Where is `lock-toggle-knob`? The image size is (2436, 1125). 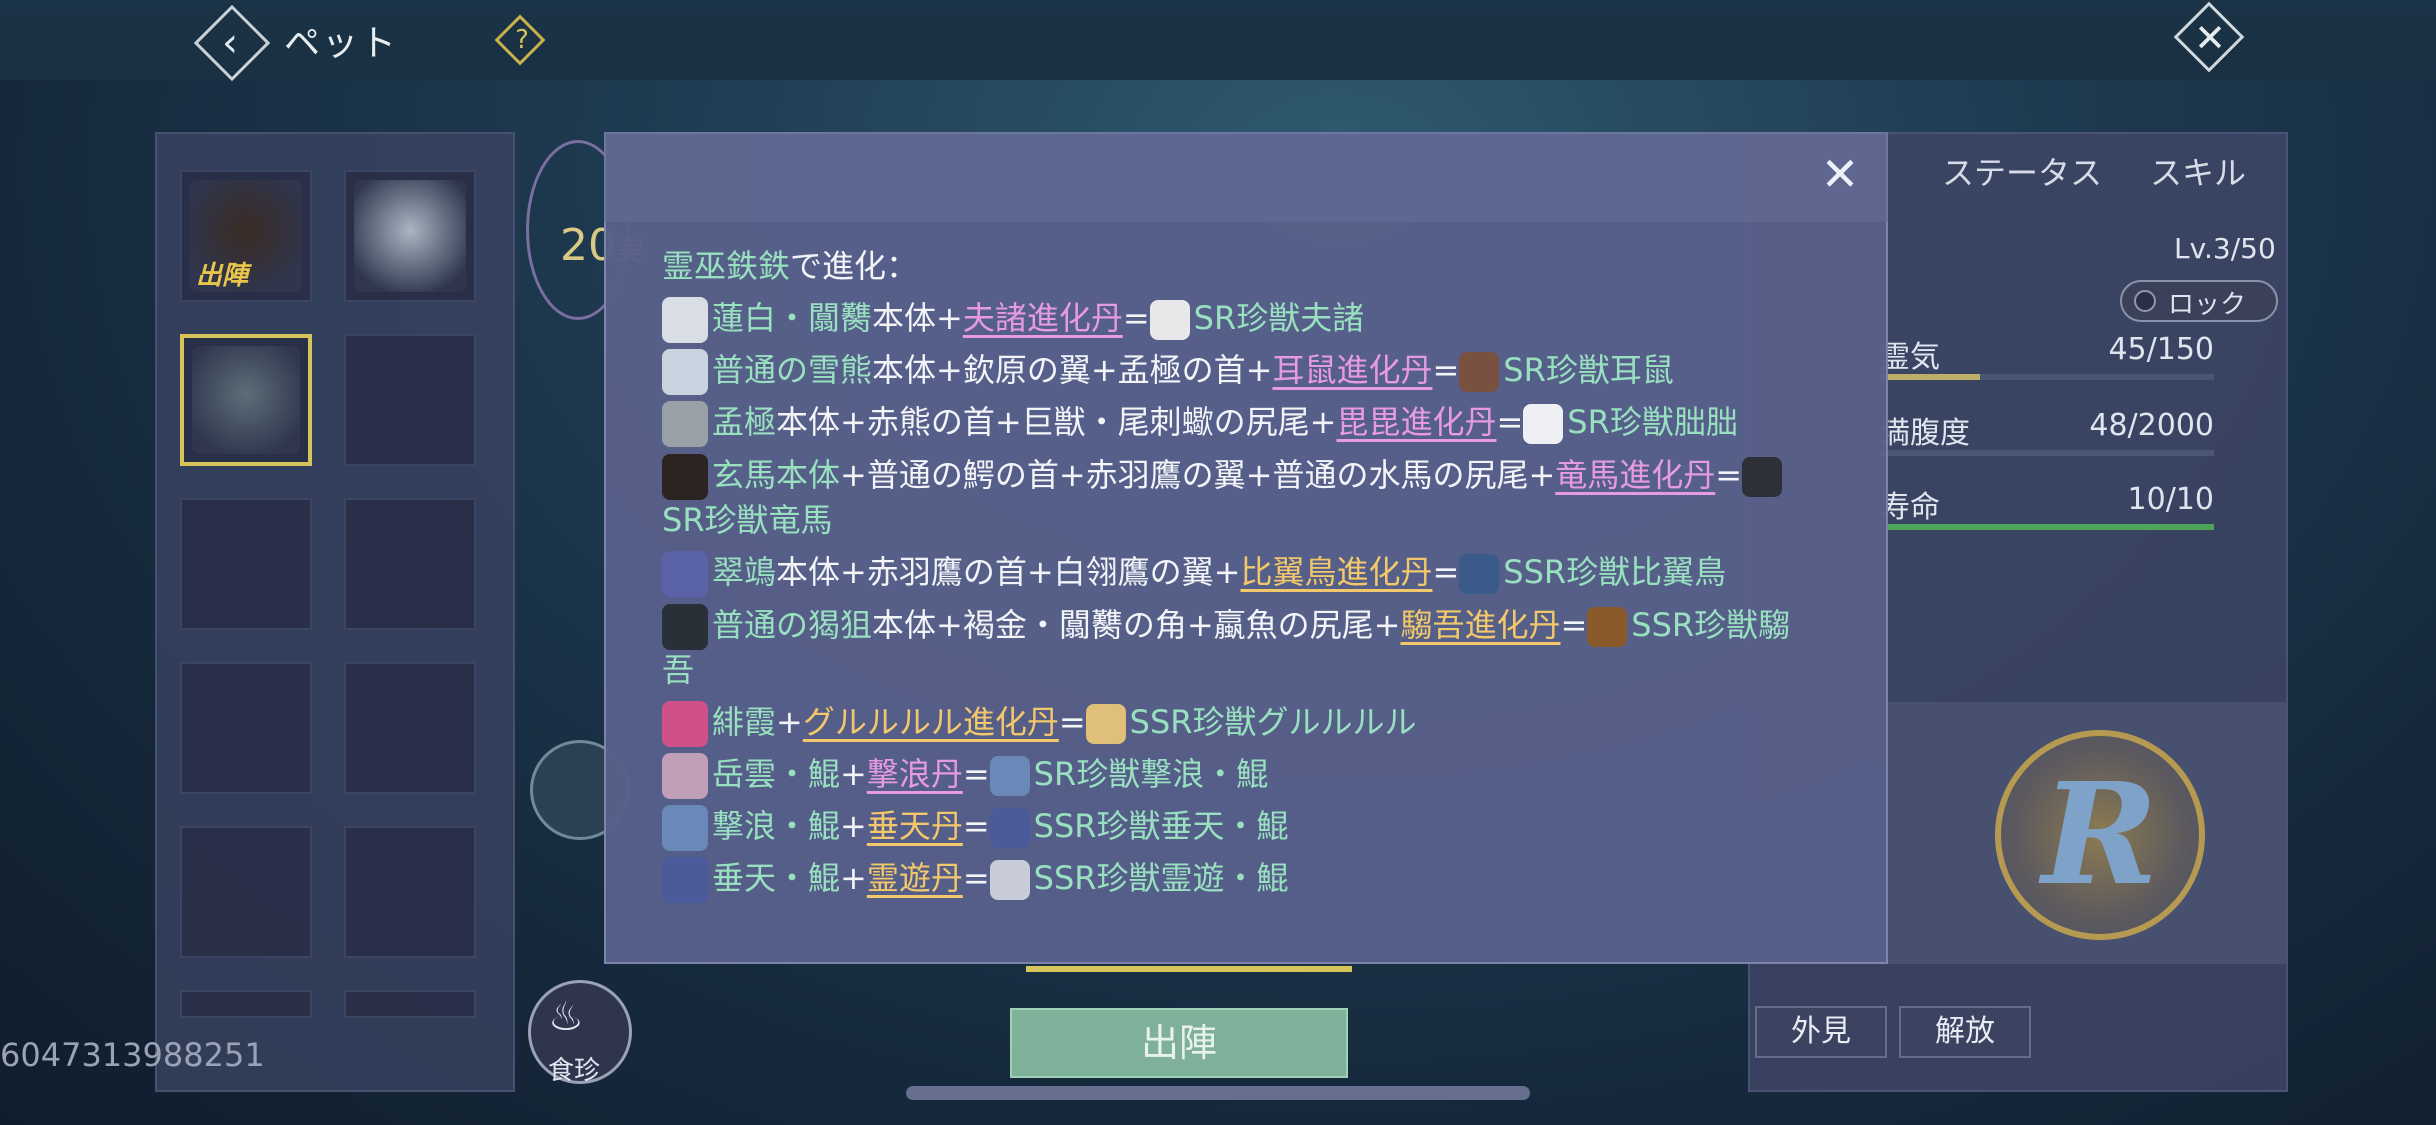
lock-toggle-knob is located at coordinates (2145, 301).